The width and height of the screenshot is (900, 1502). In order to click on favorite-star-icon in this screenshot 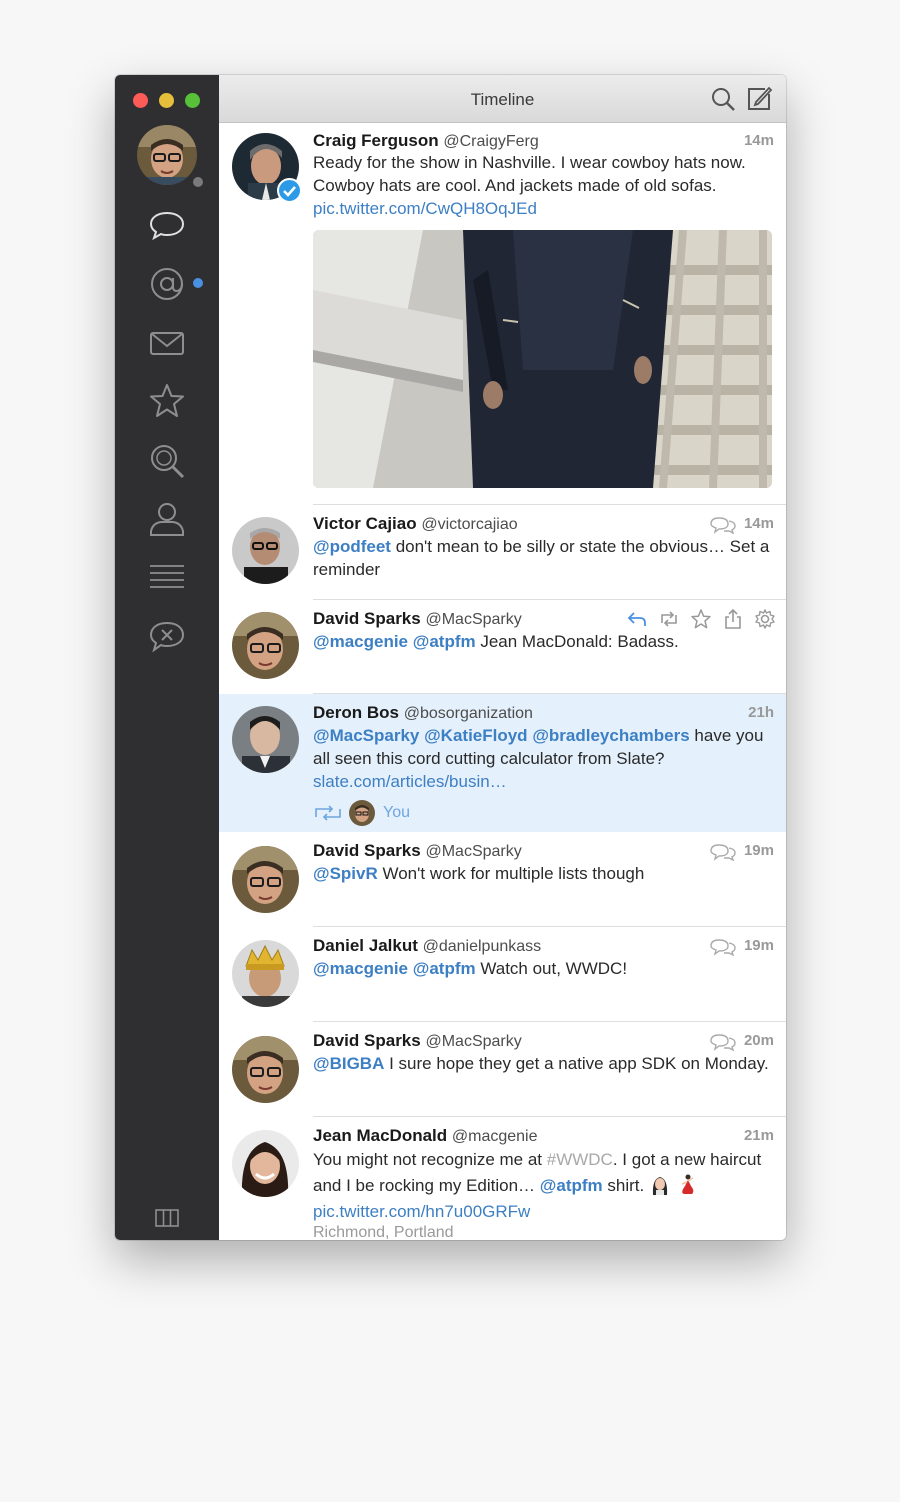, I will do `click(701, 619)`.